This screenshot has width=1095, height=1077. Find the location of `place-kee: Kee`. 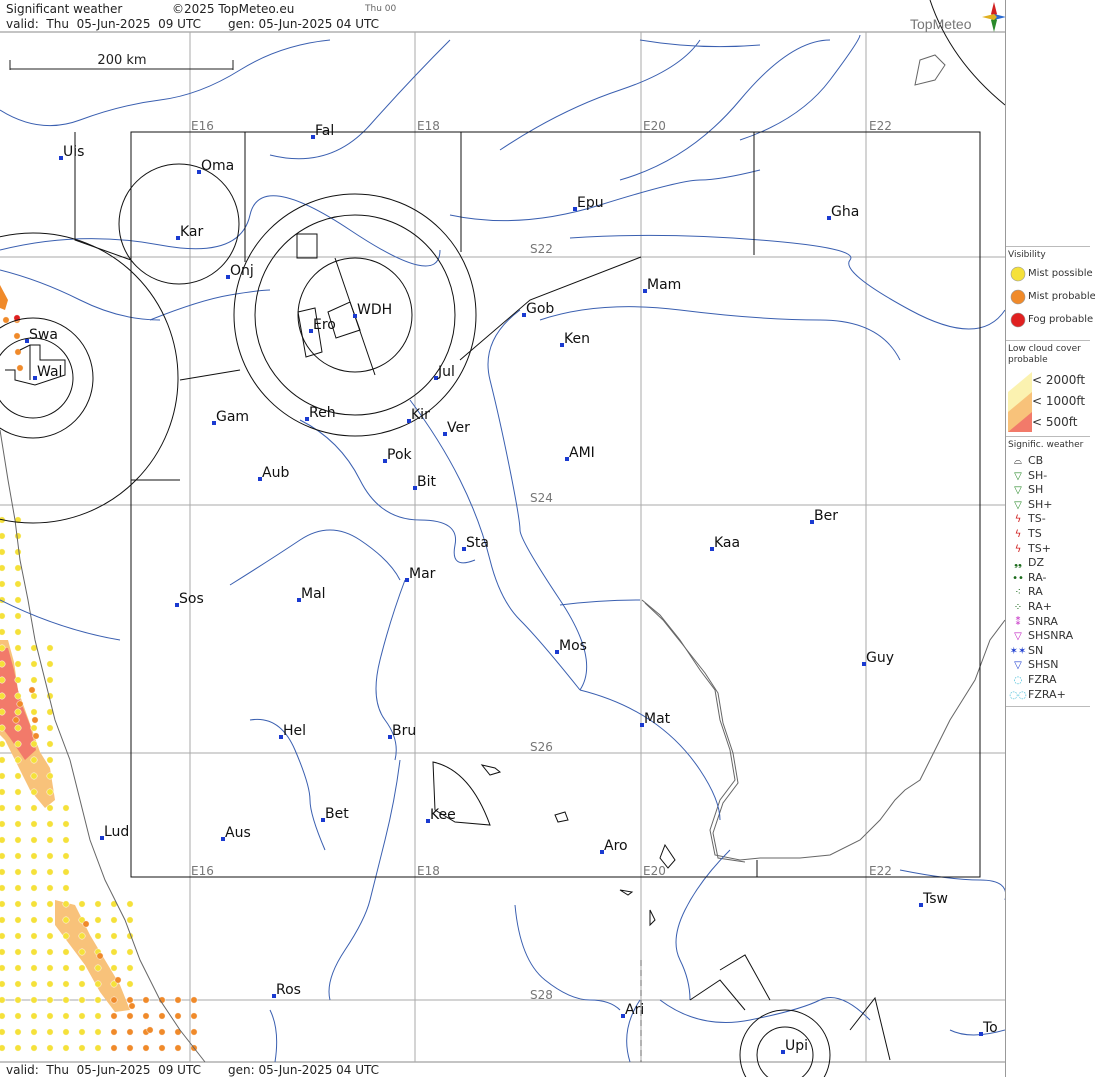

place-kee: Kee is located at coordinates (441, 815).